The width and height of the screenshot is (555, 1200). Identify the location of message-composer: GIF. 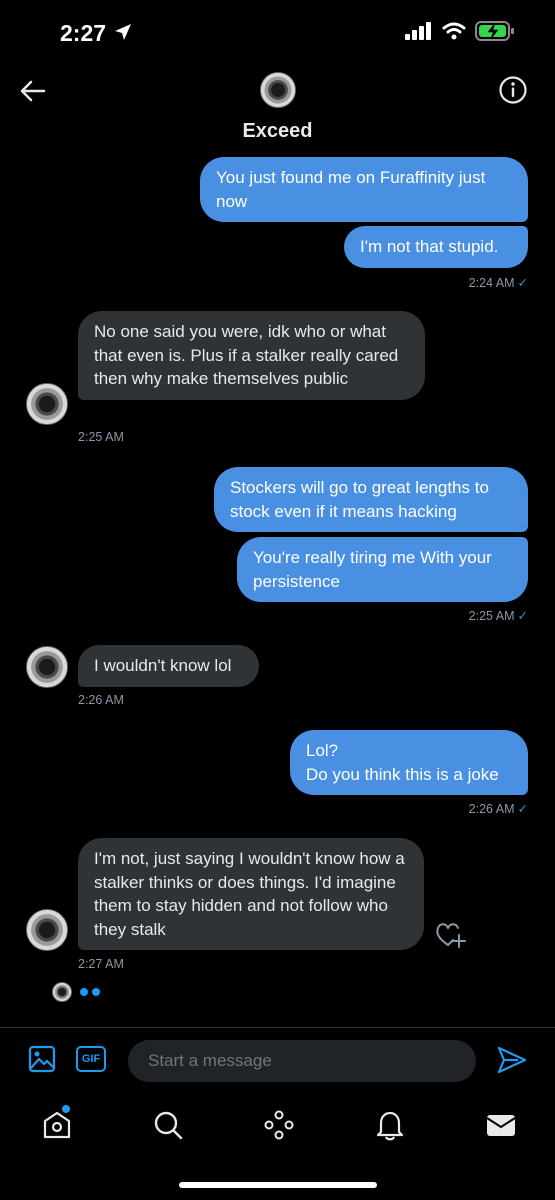
(277, 1062).